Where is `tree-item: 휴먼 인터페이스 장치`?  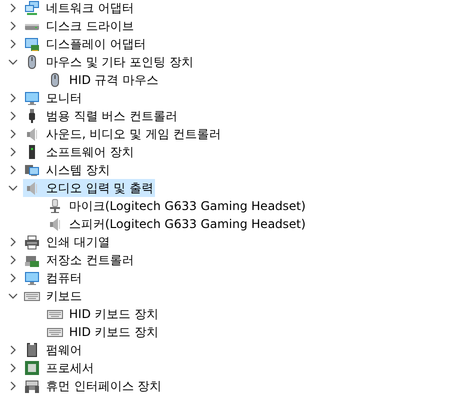 tree-item: 휴먼 인터페이스 장치 is located at coordinates (93, 386).